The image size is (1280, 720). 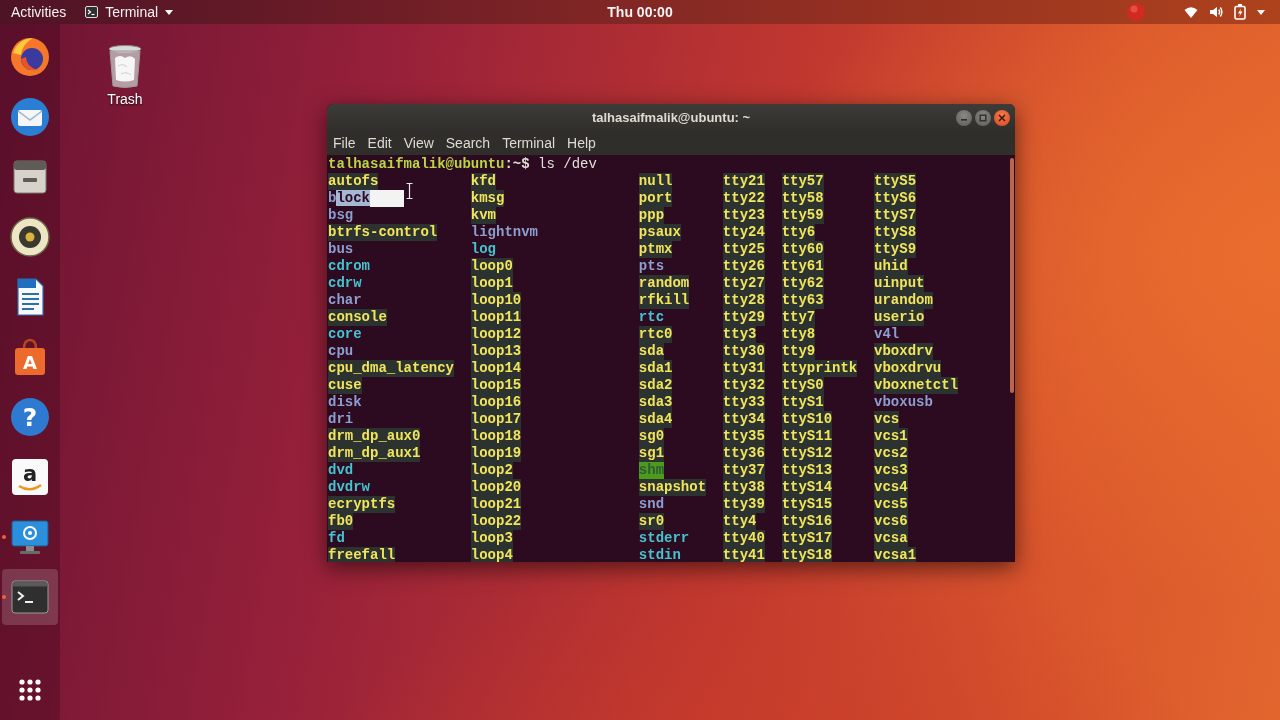 I want to click on device-entry: vcs4, so click(x=891, y=487).